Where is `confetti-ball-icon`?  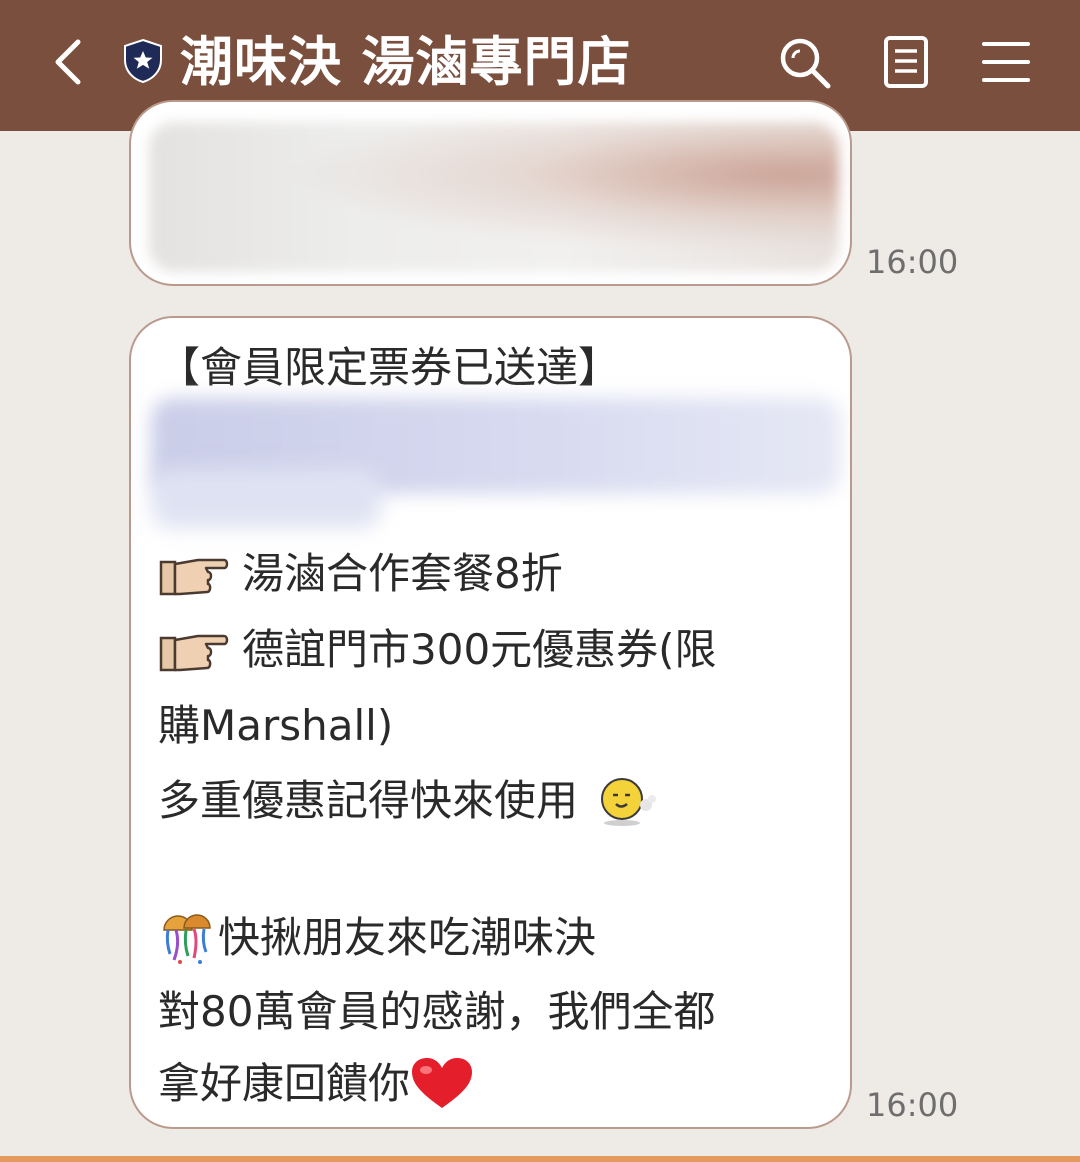 confetti-ball-icon is located at coordinates (187, 939).